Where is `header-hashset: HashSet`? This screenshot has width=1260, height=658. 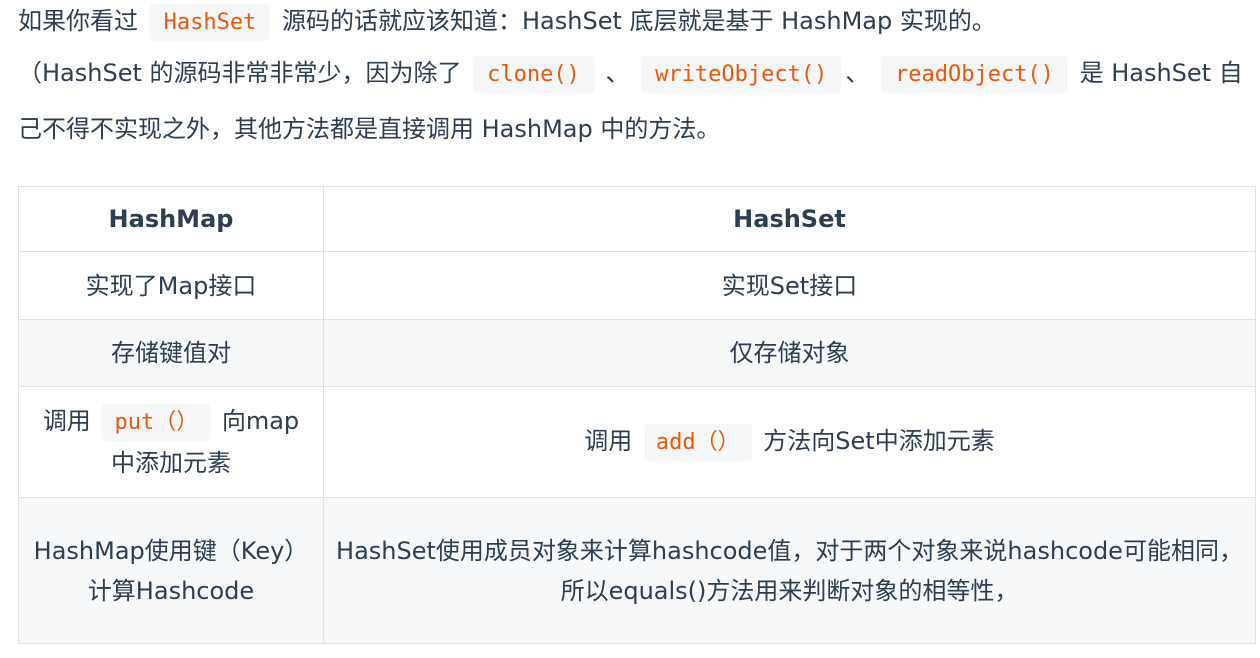 header-hashset: HashSet is located at coordinates (789, 219).